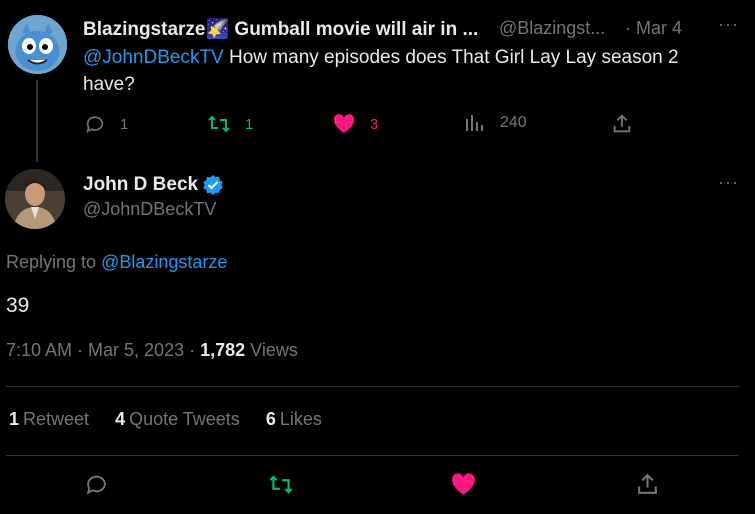 The width and height of the screenshot is (755, 514). Describe the element at coordinates (164, 262) in the screenshot. I see `replying-to-link: @Blazingstarze` at that location.